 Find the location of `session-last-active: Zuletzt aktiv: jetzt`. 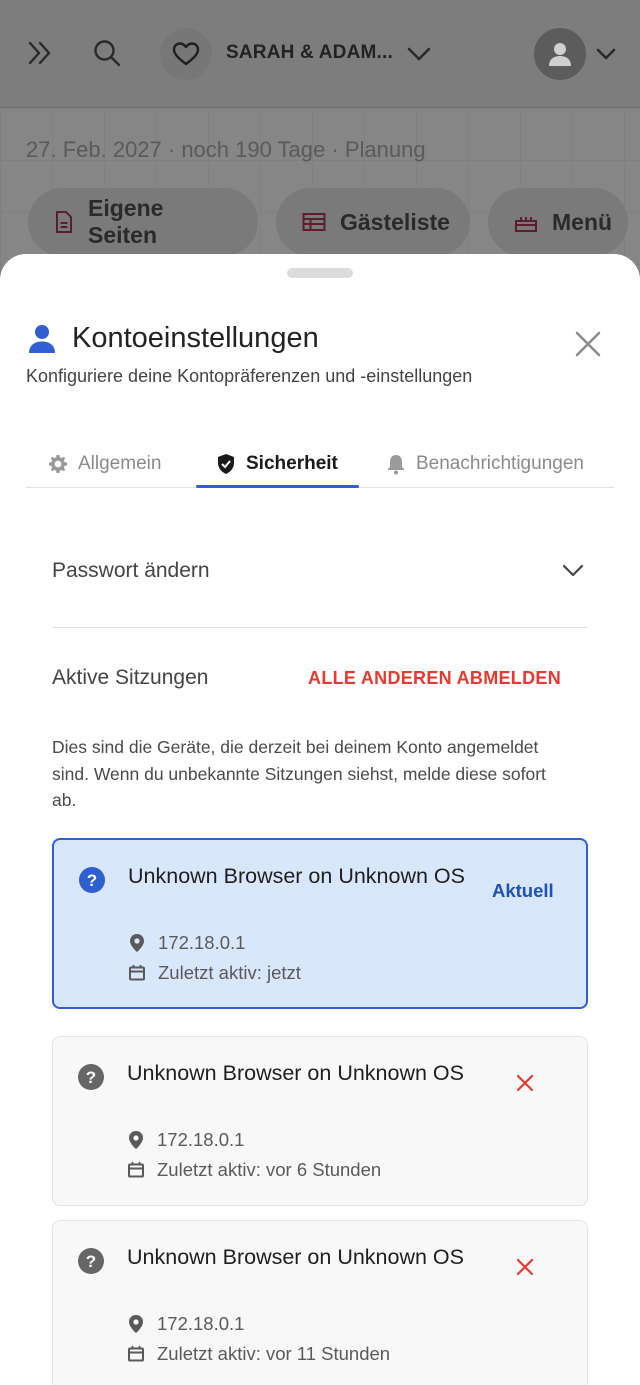

session-last-active: Zuletzt aktiv: jetzt is located at coordinates (229, 972).